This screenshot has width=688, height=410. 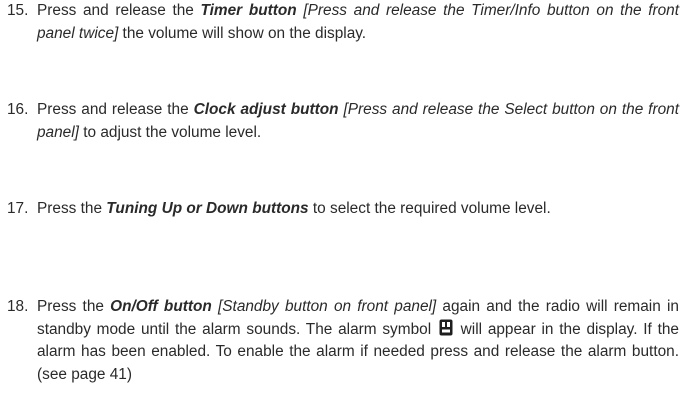 What do you see at coordinates (161, 306) in the screenshot?
I see `button-name: On/Off button` at bounding box center [161, 306].